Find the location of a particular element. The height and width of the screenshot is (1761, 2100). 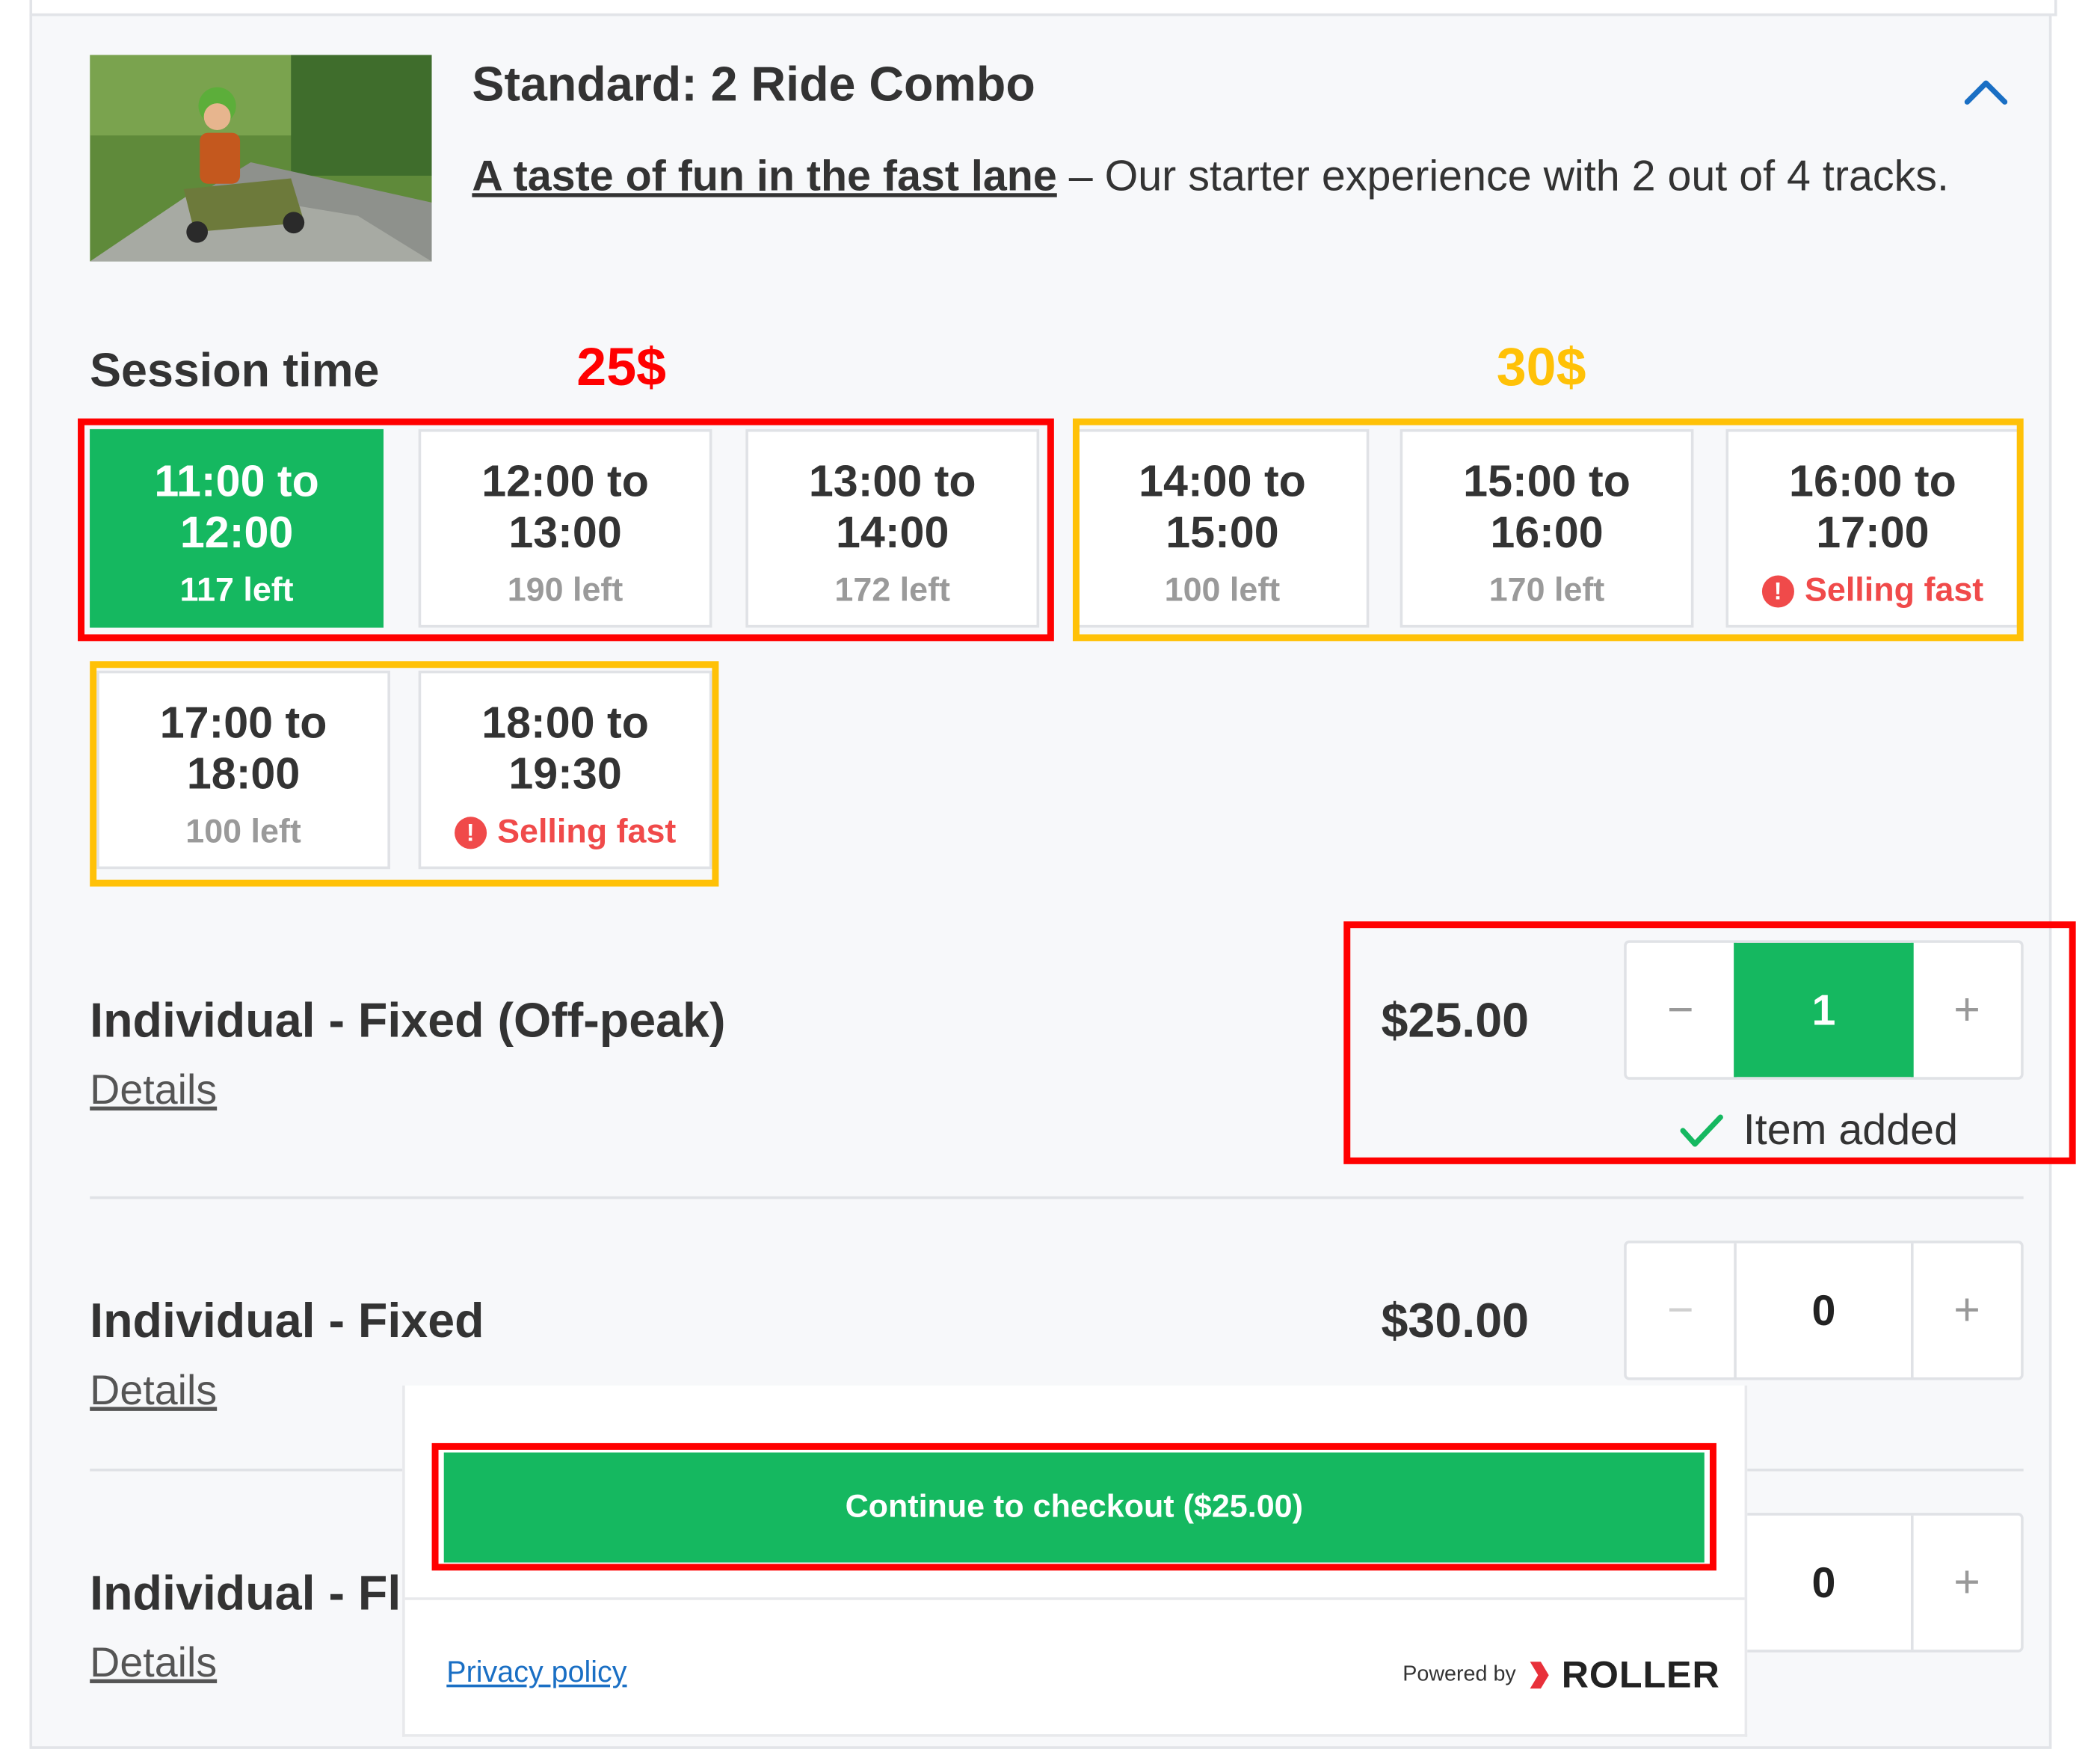

tagline-link: A taste of fun in the fast lane is located at coordinates (764, 176).